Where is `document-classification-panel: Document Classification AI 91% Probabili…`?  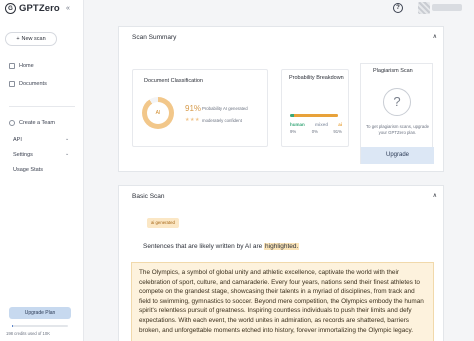
document-classification-panel: Document Classification AI 91% Probabili… is located at coordinates (200, 108).